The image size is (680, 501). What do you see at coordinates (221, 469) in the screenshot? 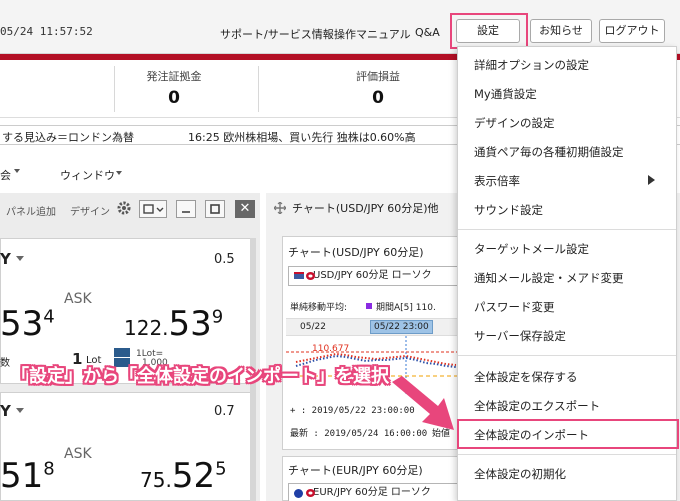
I see `ask-price-pip: 5` at bounding box center [221, 469].